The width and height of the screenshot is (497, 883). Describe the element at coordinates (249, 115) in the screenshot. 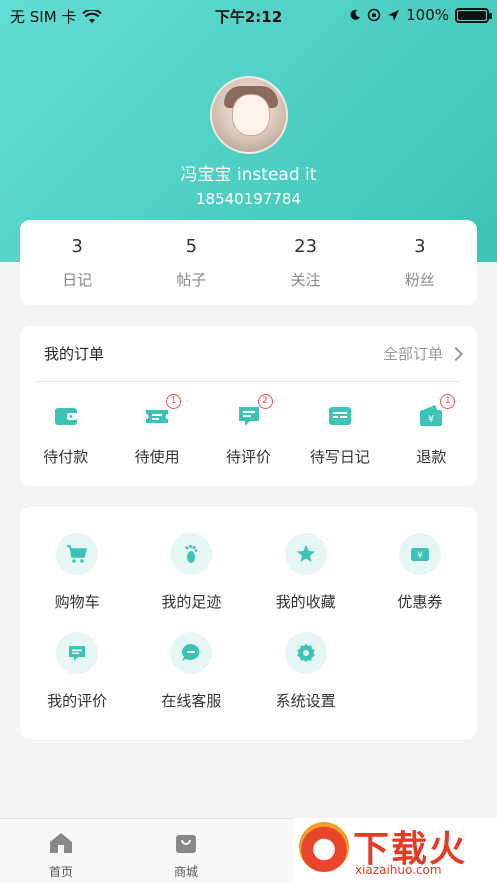

I see `avatar` at that location.